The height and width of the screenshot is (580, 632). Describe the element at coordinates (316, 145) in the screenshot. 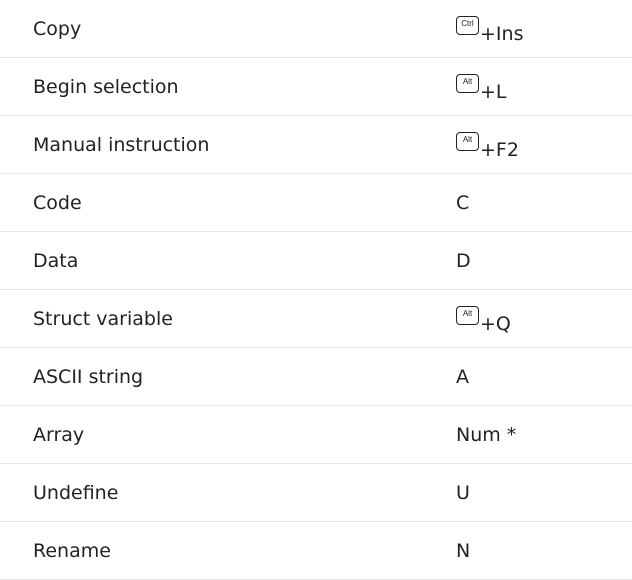

I see `table-row: Manual instruction Alt +F2` at that location.